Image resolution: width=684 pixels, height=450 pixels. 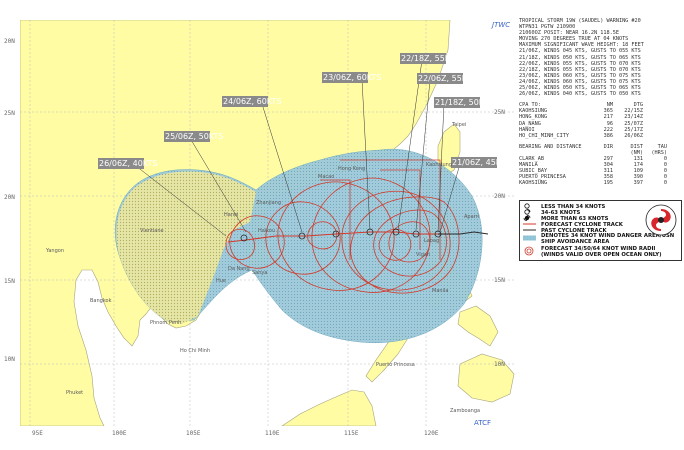 What do you see at coordinates (530, 252) in the screenshot?
I see `wind-radii-icon` at bounding box center [530, 252].